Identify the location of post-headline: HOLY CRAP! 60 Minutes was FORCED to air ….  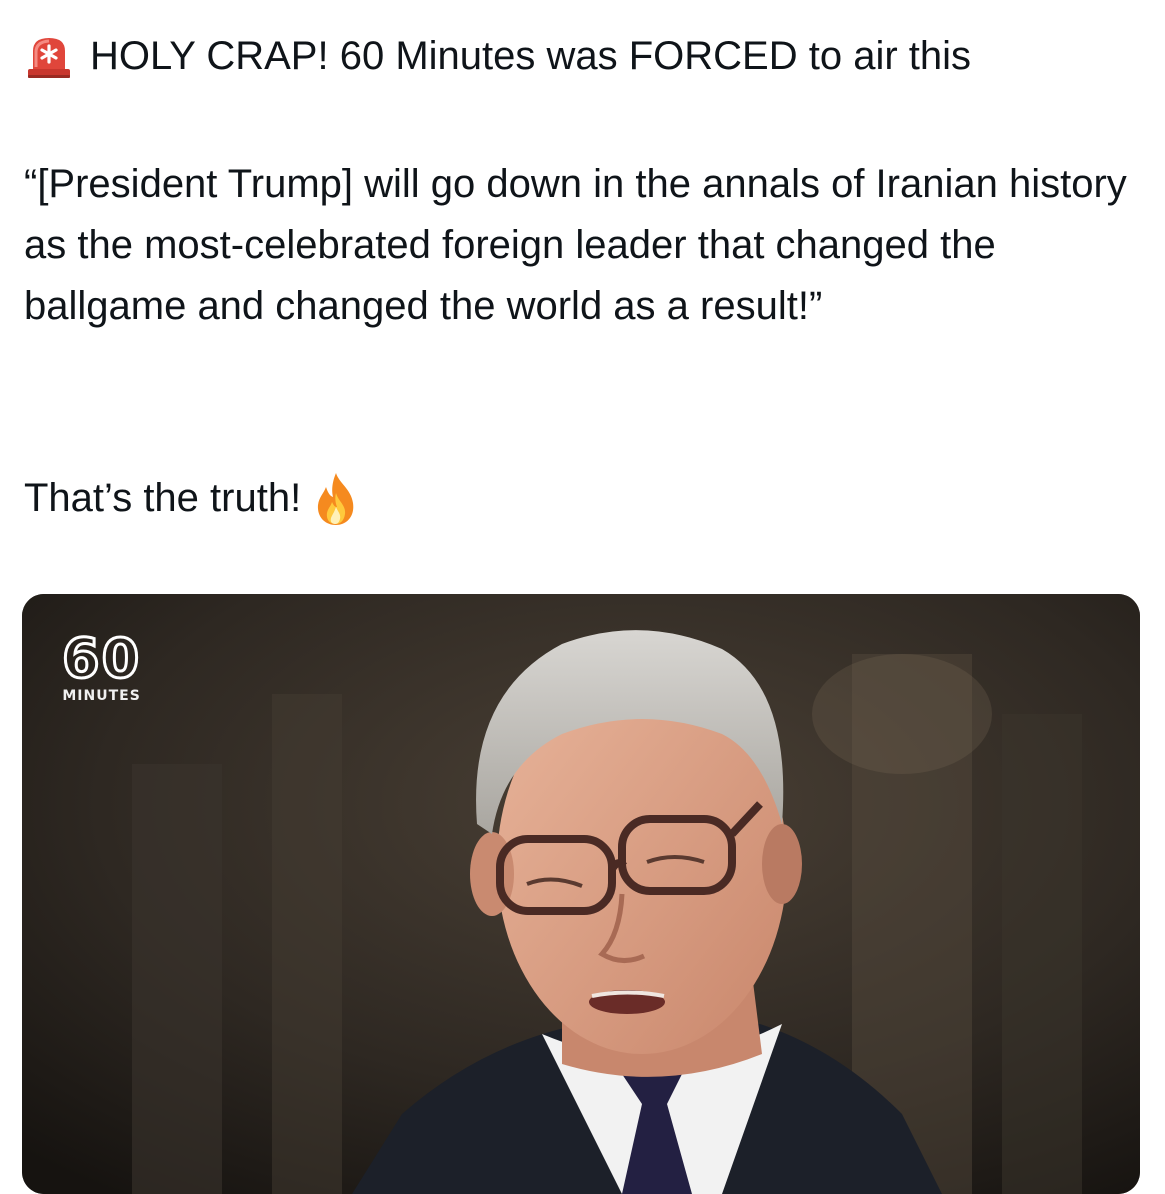
(497, 56).